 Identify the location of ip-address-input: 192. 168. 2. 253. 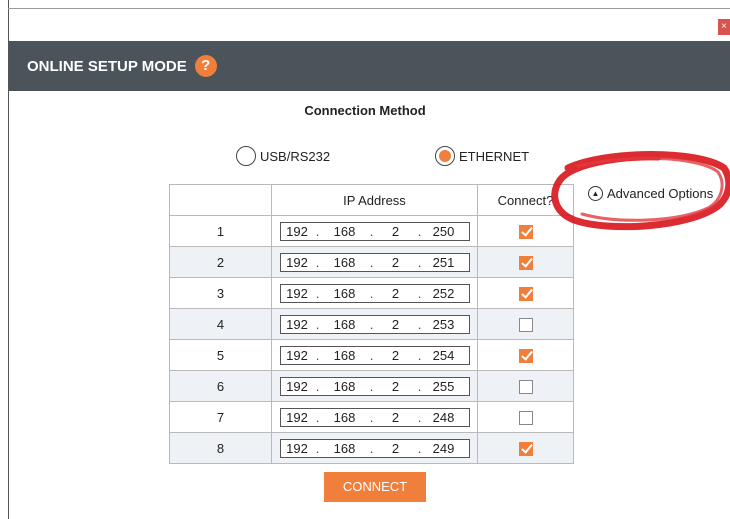
(374, 324).